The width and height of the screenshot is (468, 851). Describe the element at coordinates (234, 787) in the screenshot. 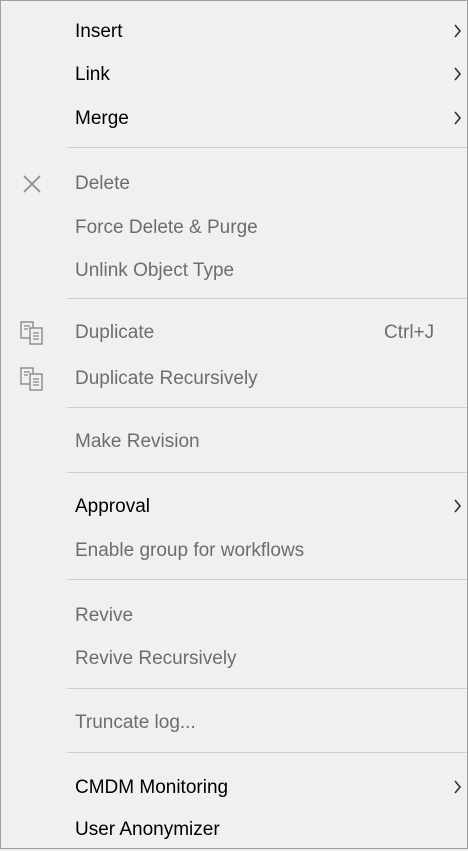

I see `menu-item-cmdm-monitoring: CMDM Monitoring` at that location.